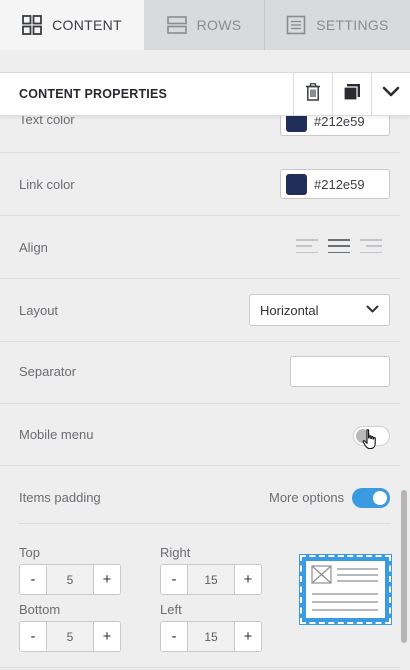  I want to click on toggle-knob, so click(380, 498).